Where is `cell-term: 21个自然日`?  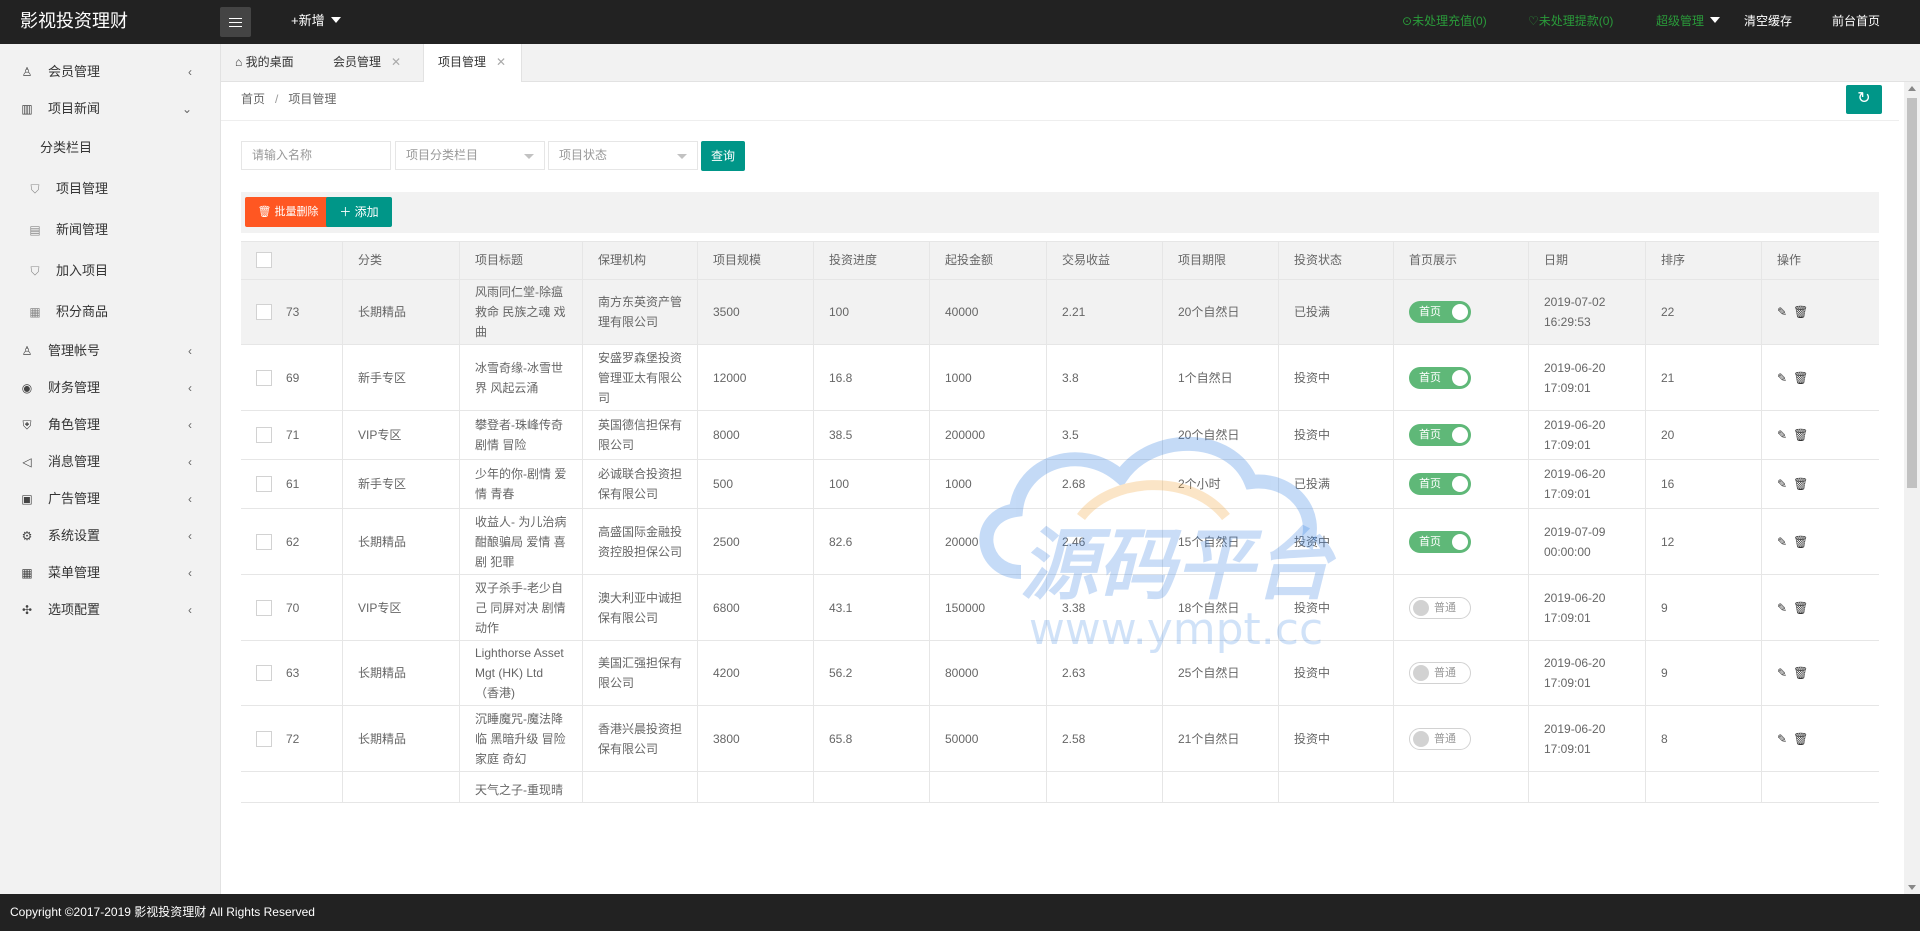
cell-term: 21个自然日 is located at coordinates (1221, 738).